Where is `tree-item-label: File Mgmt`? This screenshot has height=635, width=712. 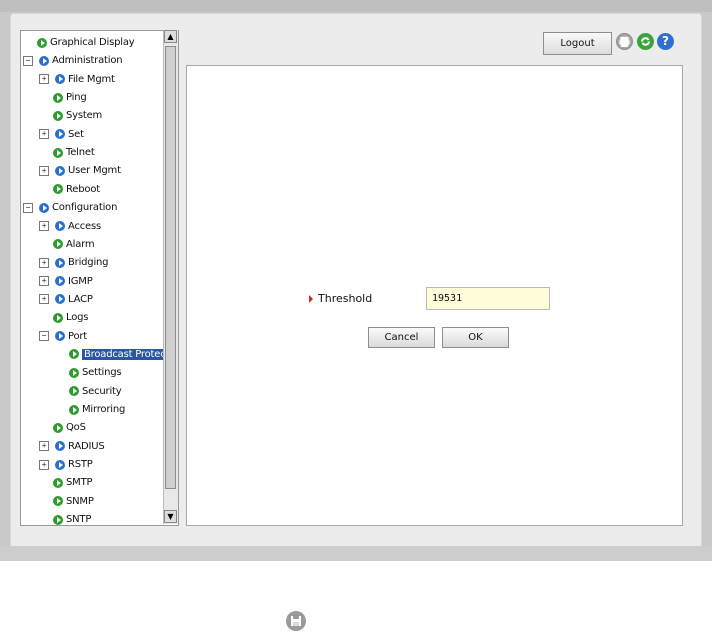 tree-item-label: File Mgmt is located at coordinates (91, 79).